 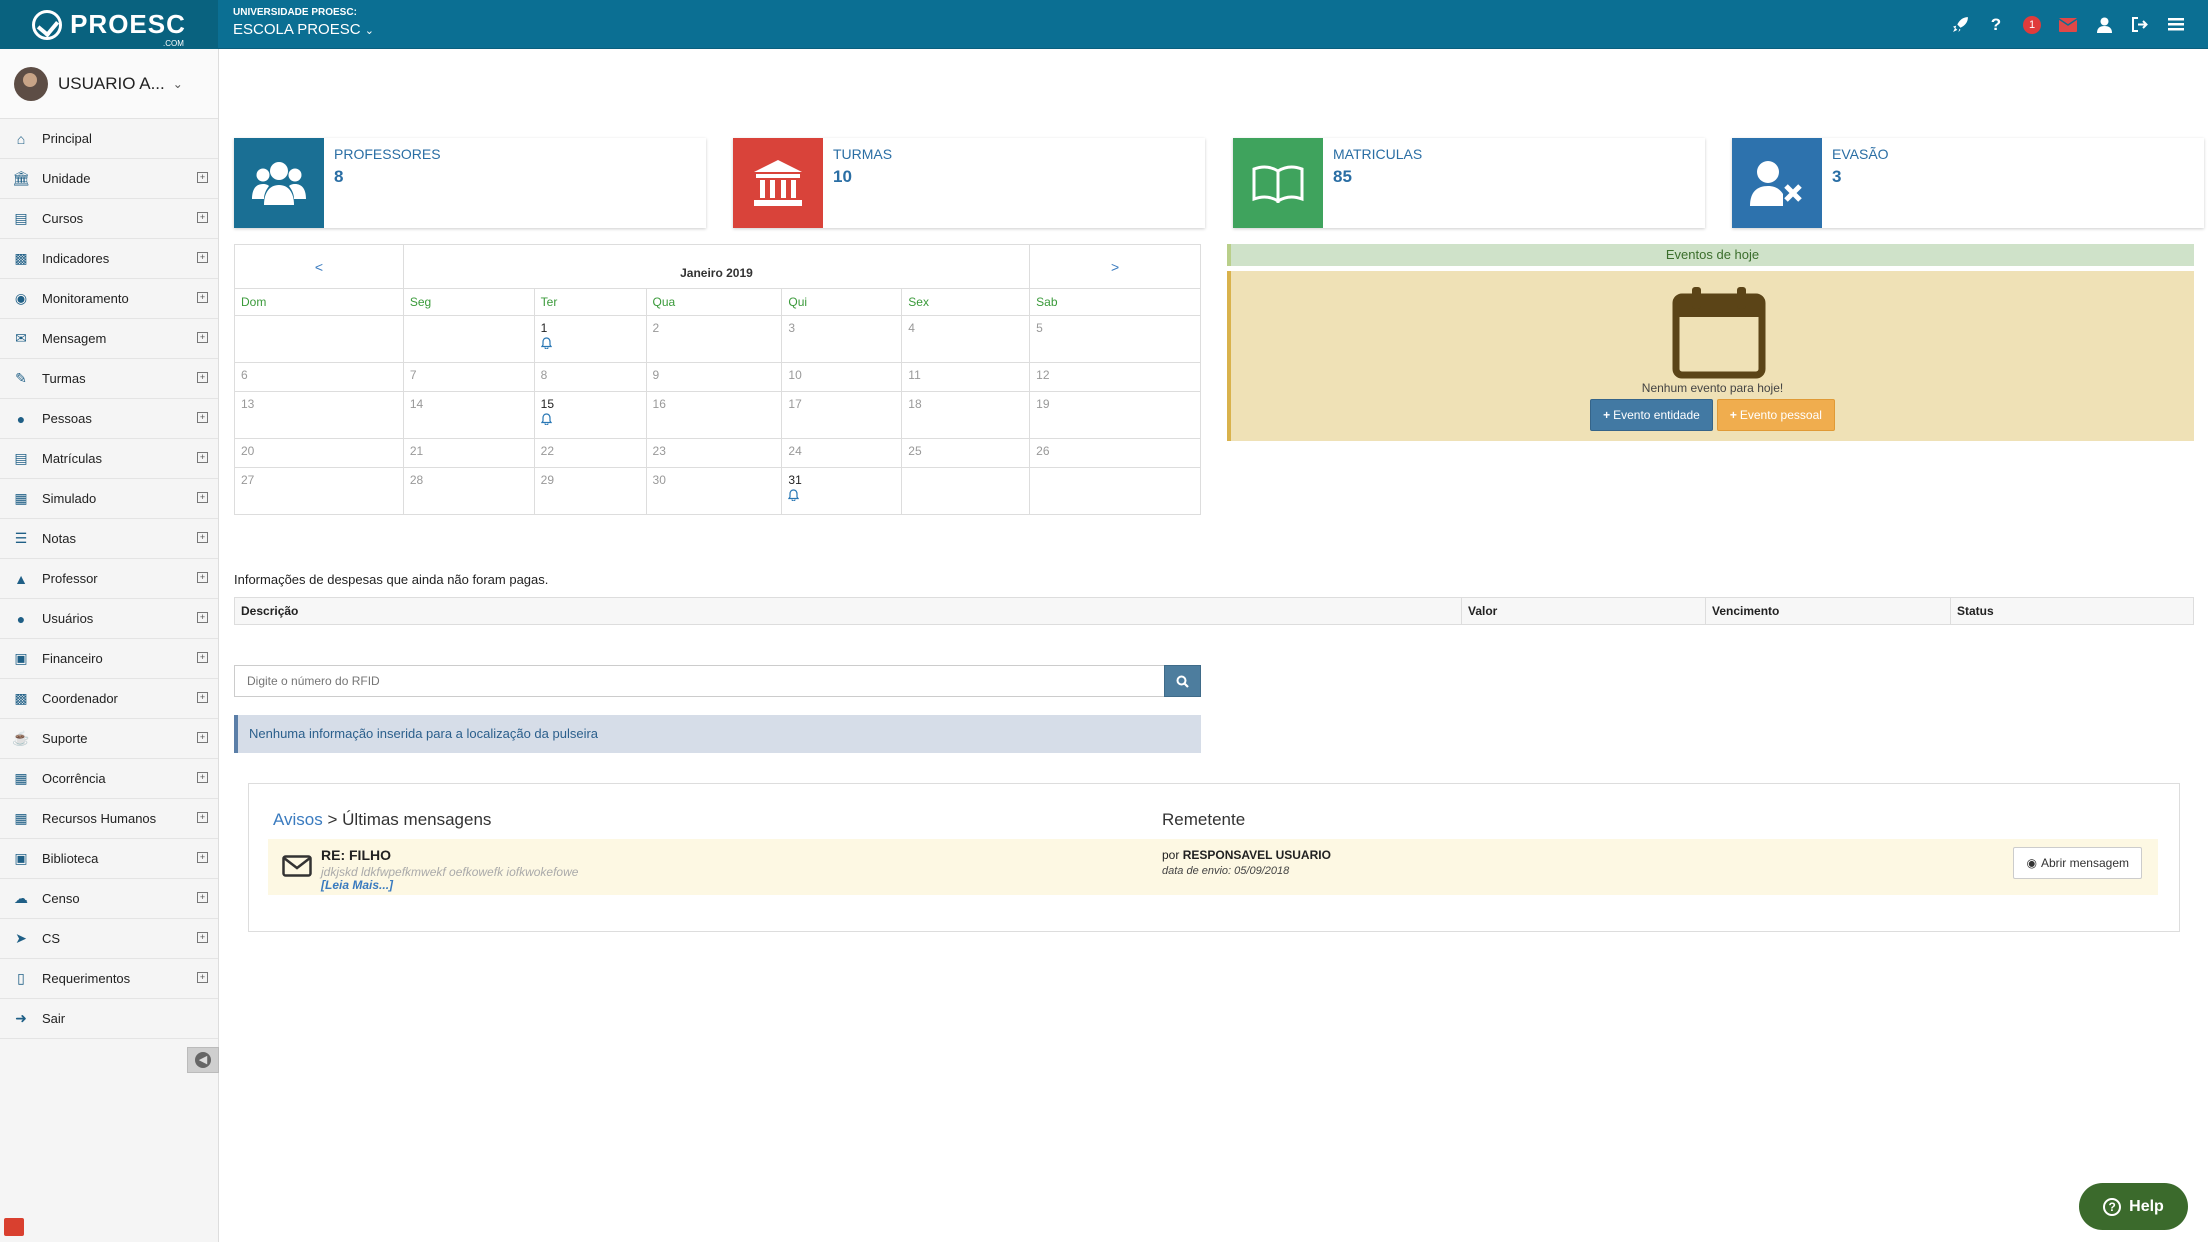 What do you see at coordinates (699, 681) in the screenshot?
I see `rfid-input` at bounding box center [699, 681].